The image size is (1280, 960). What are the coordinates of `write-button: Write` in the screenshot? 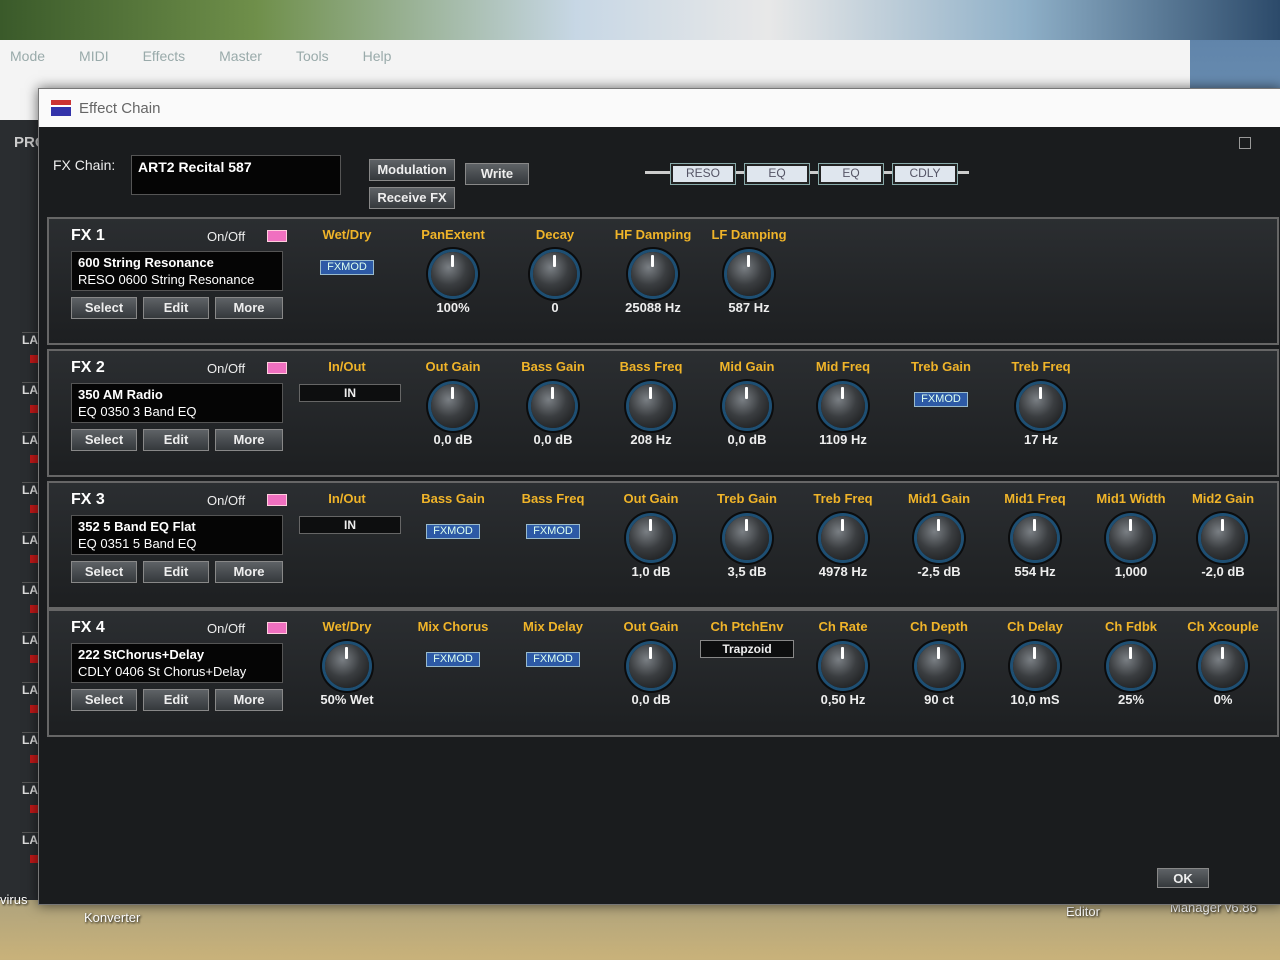 It's located at (497, 174).